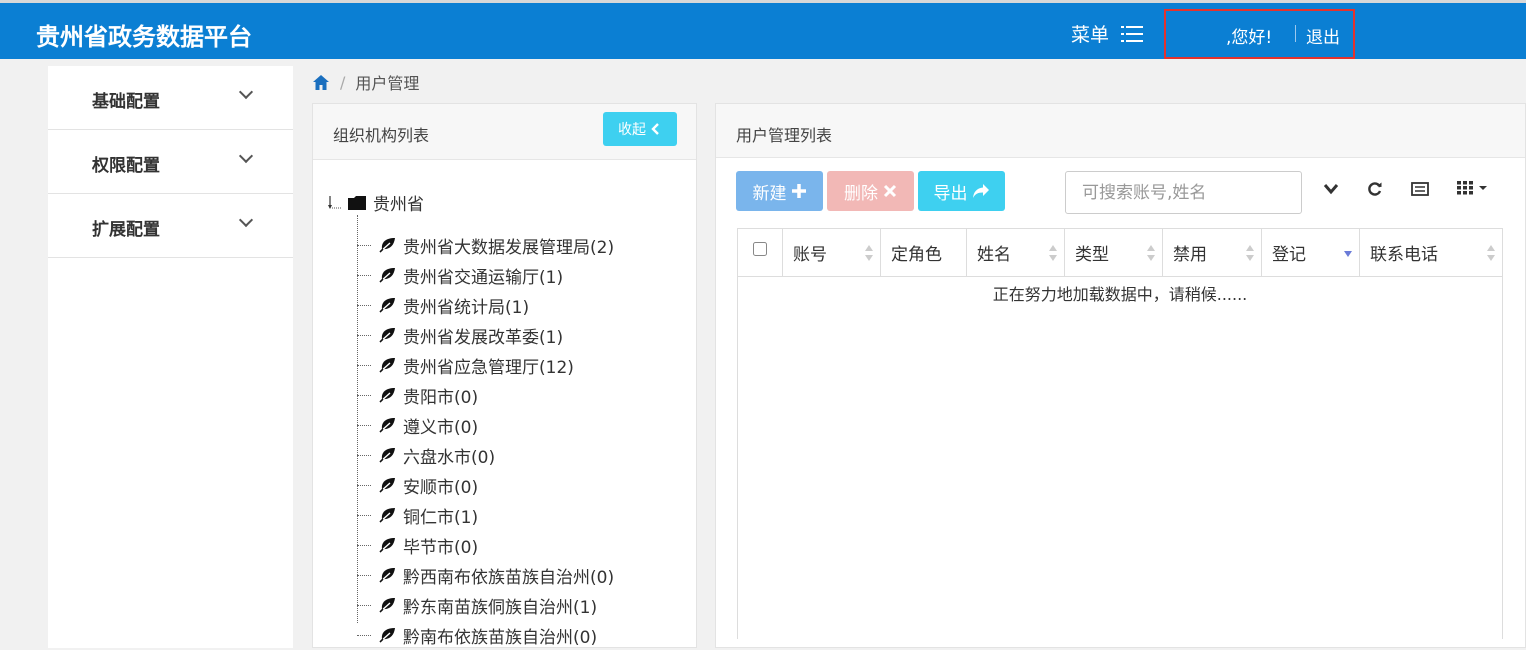 The width and height of the screenshot is (1526, 650). Describe the element at coordinates (1295, 33) in the screenshot. I see `header-divider` at that location.